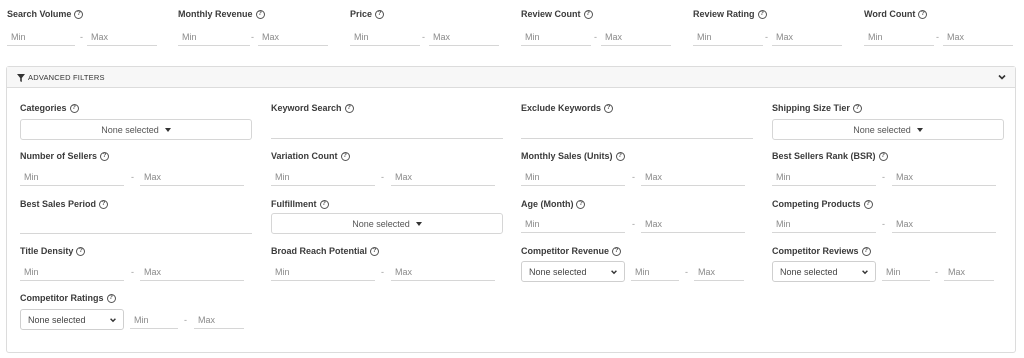  I want to click on competitor-reviews-min-input, so click(906, 272).